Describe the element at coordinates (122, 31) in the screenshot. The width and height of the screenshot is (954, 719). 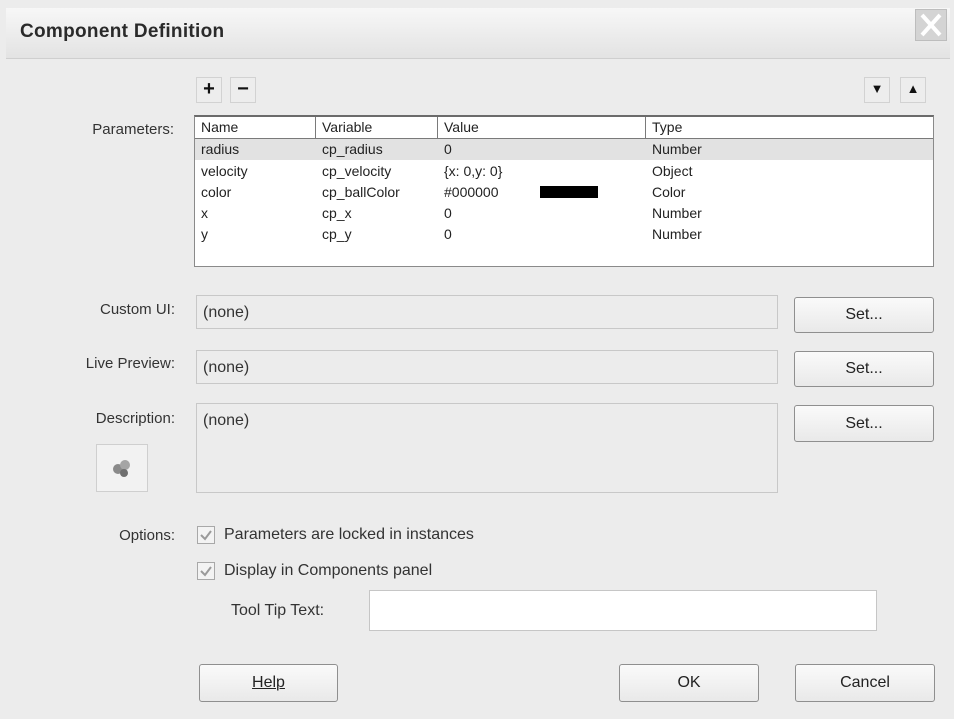
I see `dialog-title: Component Definition` at that location.